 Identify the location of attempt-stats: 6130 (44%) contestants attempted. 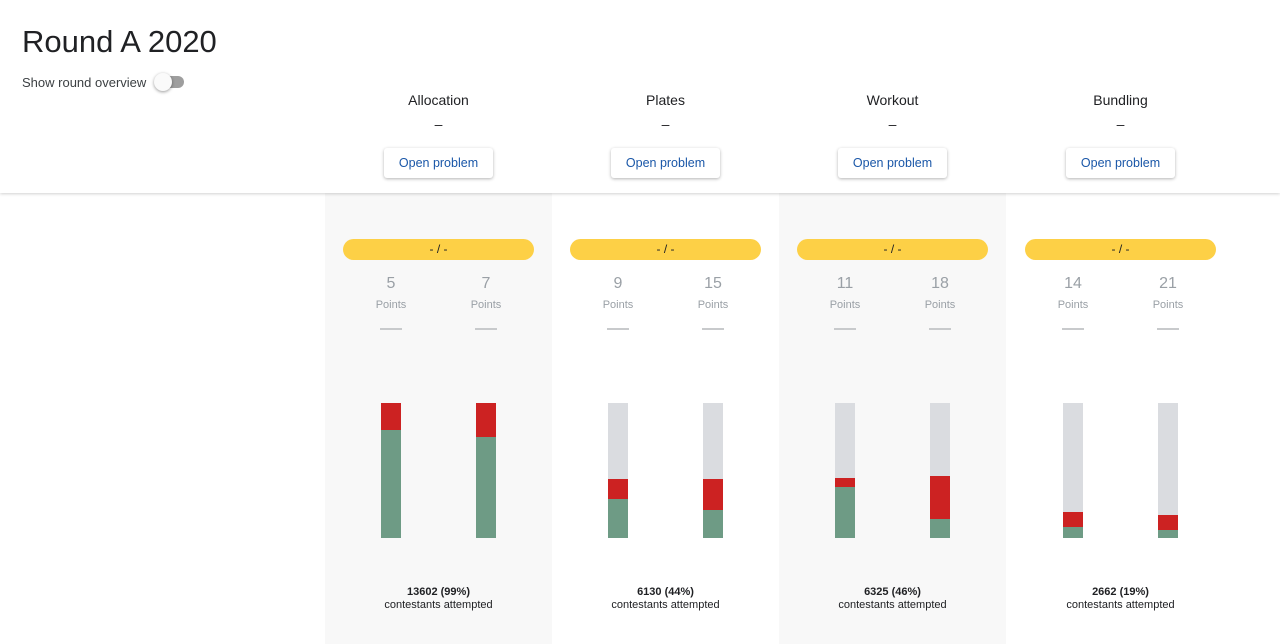
(665, 598).